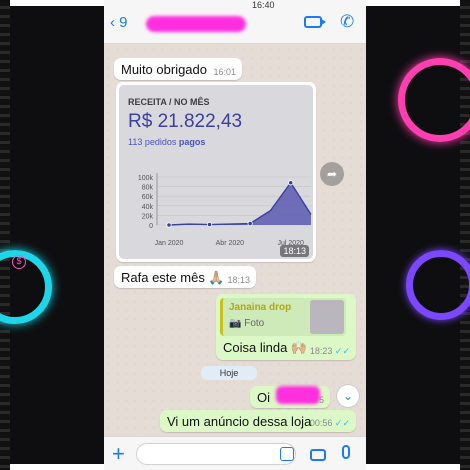  What do you see at coordinates (118, 454) in the screenshot?
I see `attach-plus-icon: +` at bounding box center [118, 454].